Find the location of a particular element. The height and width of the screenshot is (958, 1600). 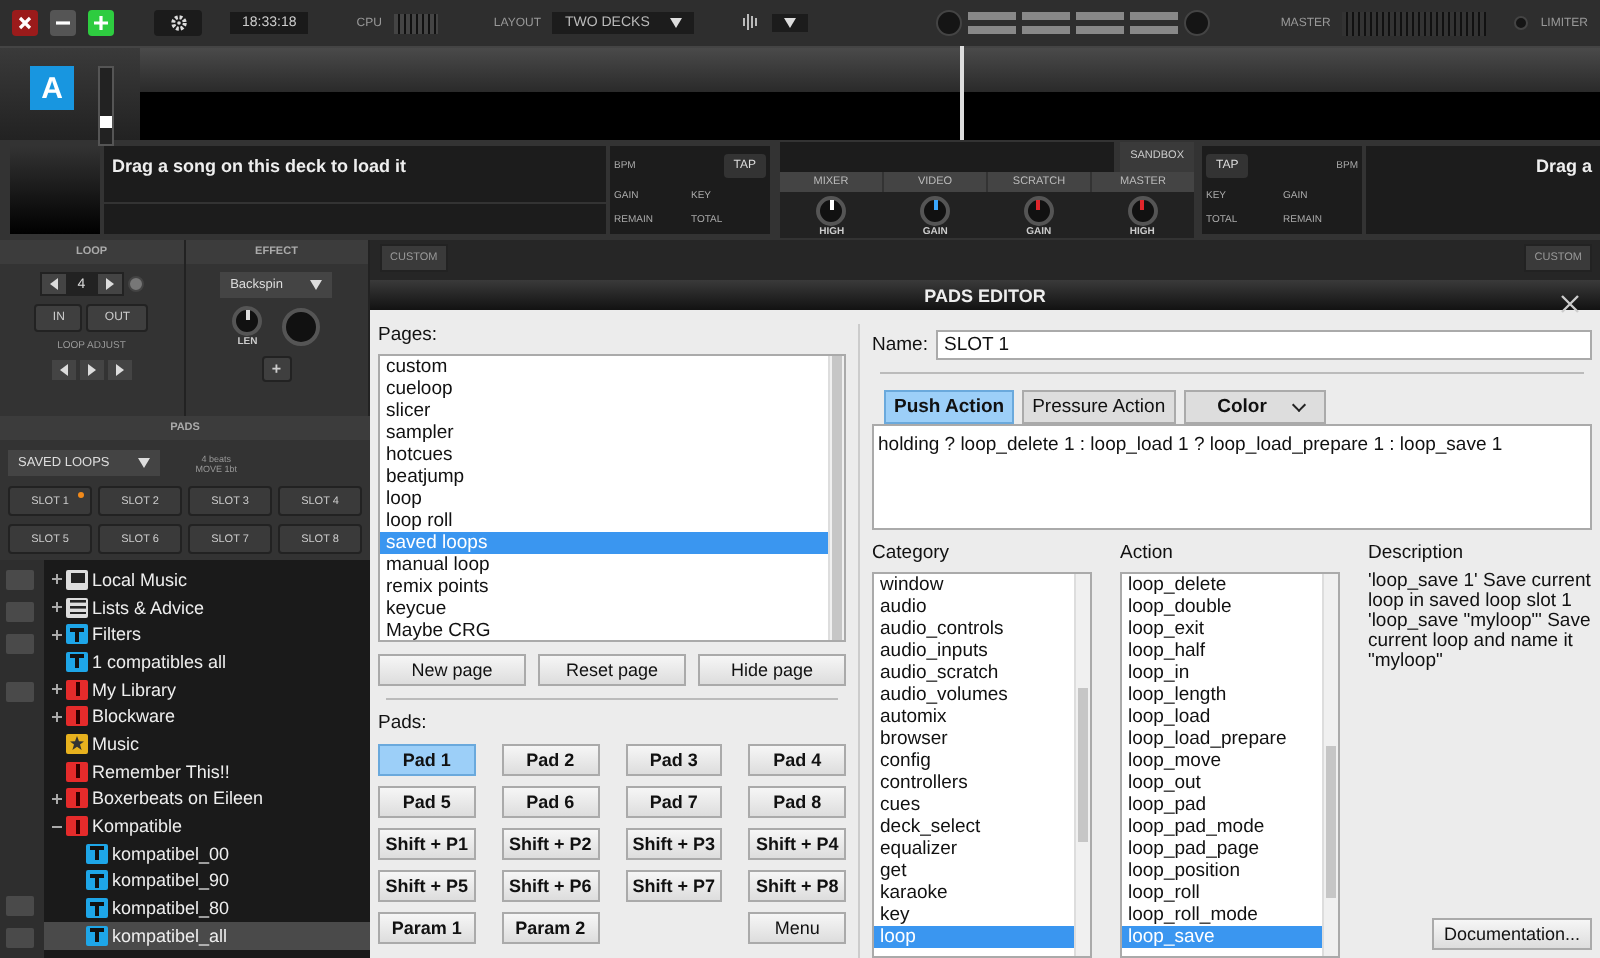

tree-item: Lists & Advice is located at coordinates (207, 607).